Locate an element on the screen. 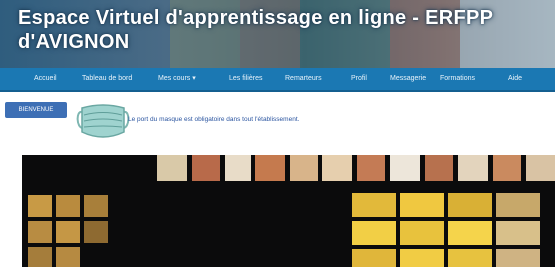  nav-item-aide: Aide is located at coordinates (515, 79).